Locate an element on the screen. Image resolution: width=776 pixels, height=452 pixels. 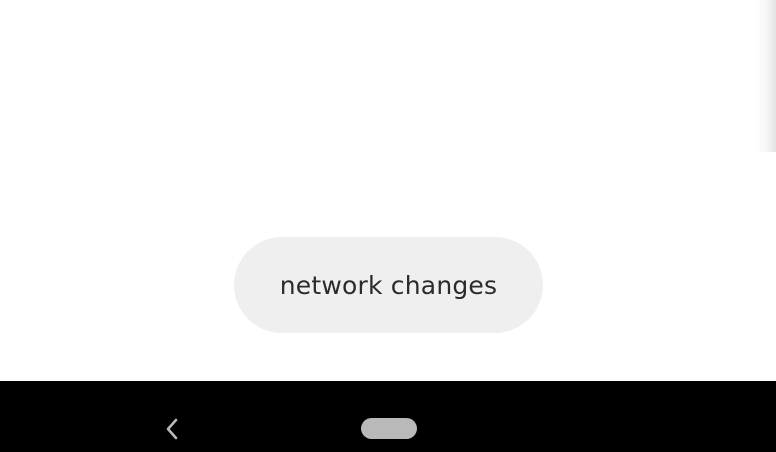
toast-notification: network changes is located at coordinates (388, 285).